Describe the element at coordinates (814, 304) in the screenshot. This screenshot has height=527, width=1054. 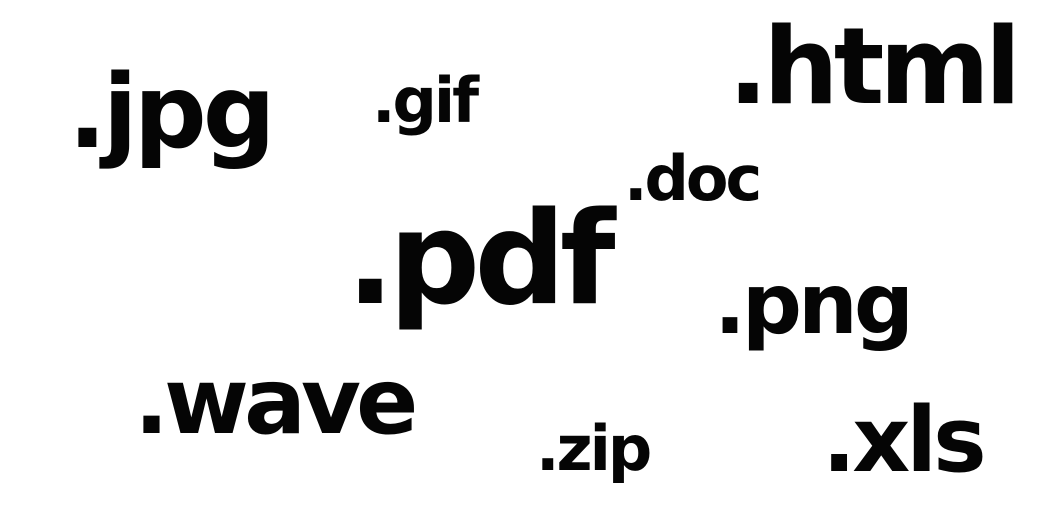
I see `extension-png-label: .png` at that location.